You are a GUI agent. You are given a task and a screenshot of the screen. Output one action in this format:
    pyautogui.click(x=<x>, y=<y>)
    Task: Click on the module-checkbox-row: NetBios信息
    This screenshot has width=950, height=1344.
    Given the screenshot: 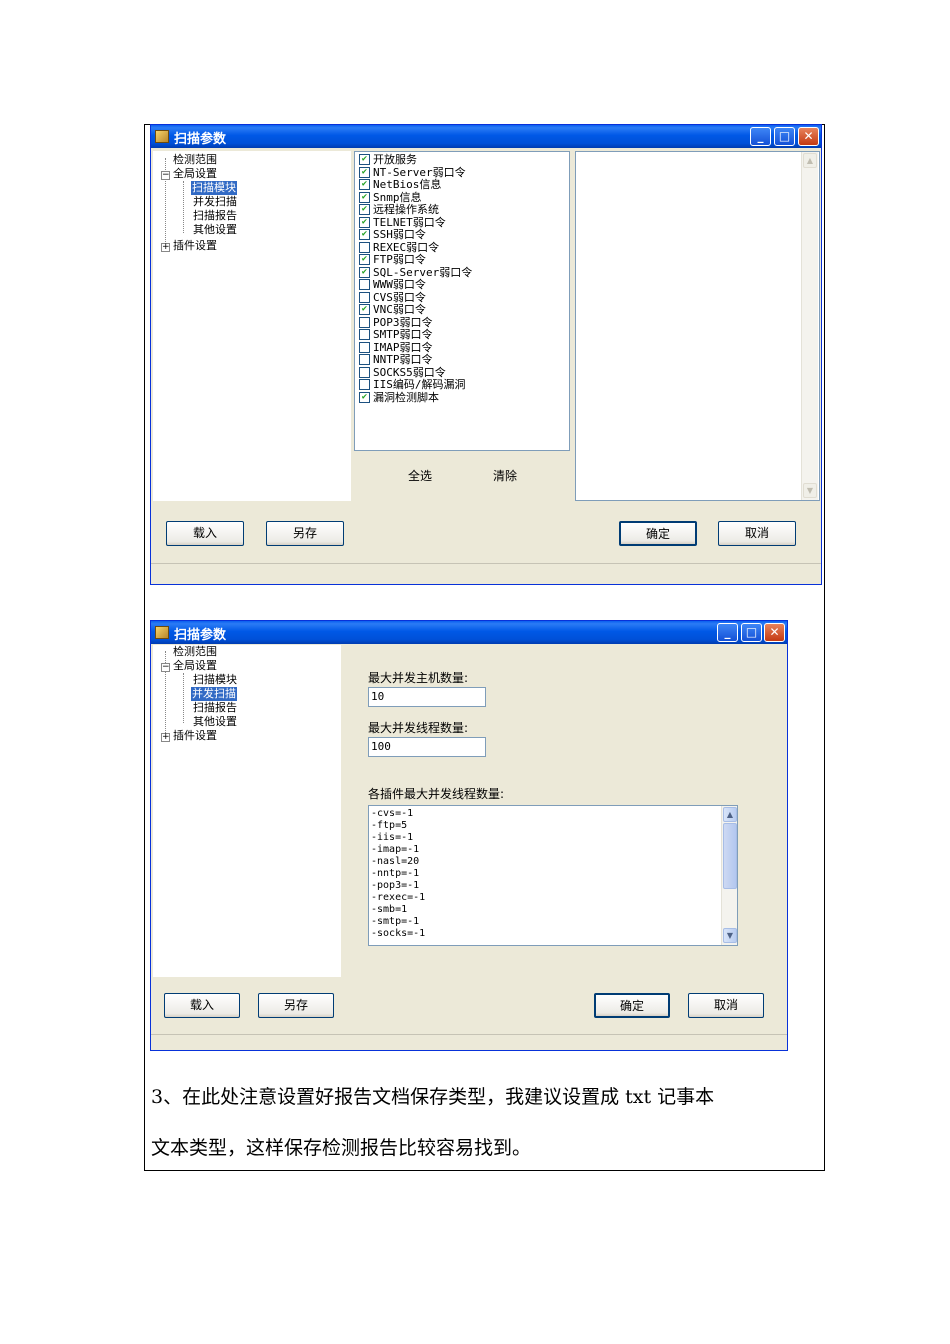 What is the action you would take?
    pyautogui.click(x=400, y=185)
    